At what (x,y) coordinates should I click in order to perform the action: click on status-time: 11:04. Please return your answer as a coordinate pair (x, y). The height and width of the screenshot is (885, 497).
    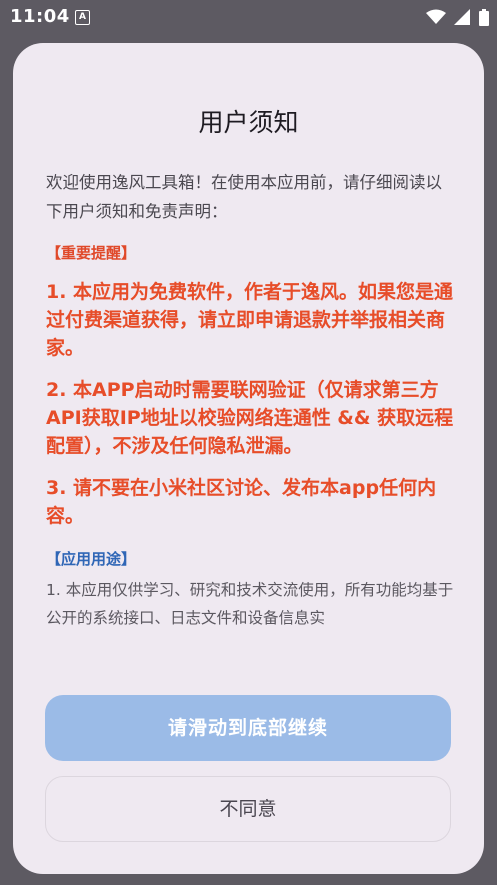
    Looking at the image, I should click on (40, 16).